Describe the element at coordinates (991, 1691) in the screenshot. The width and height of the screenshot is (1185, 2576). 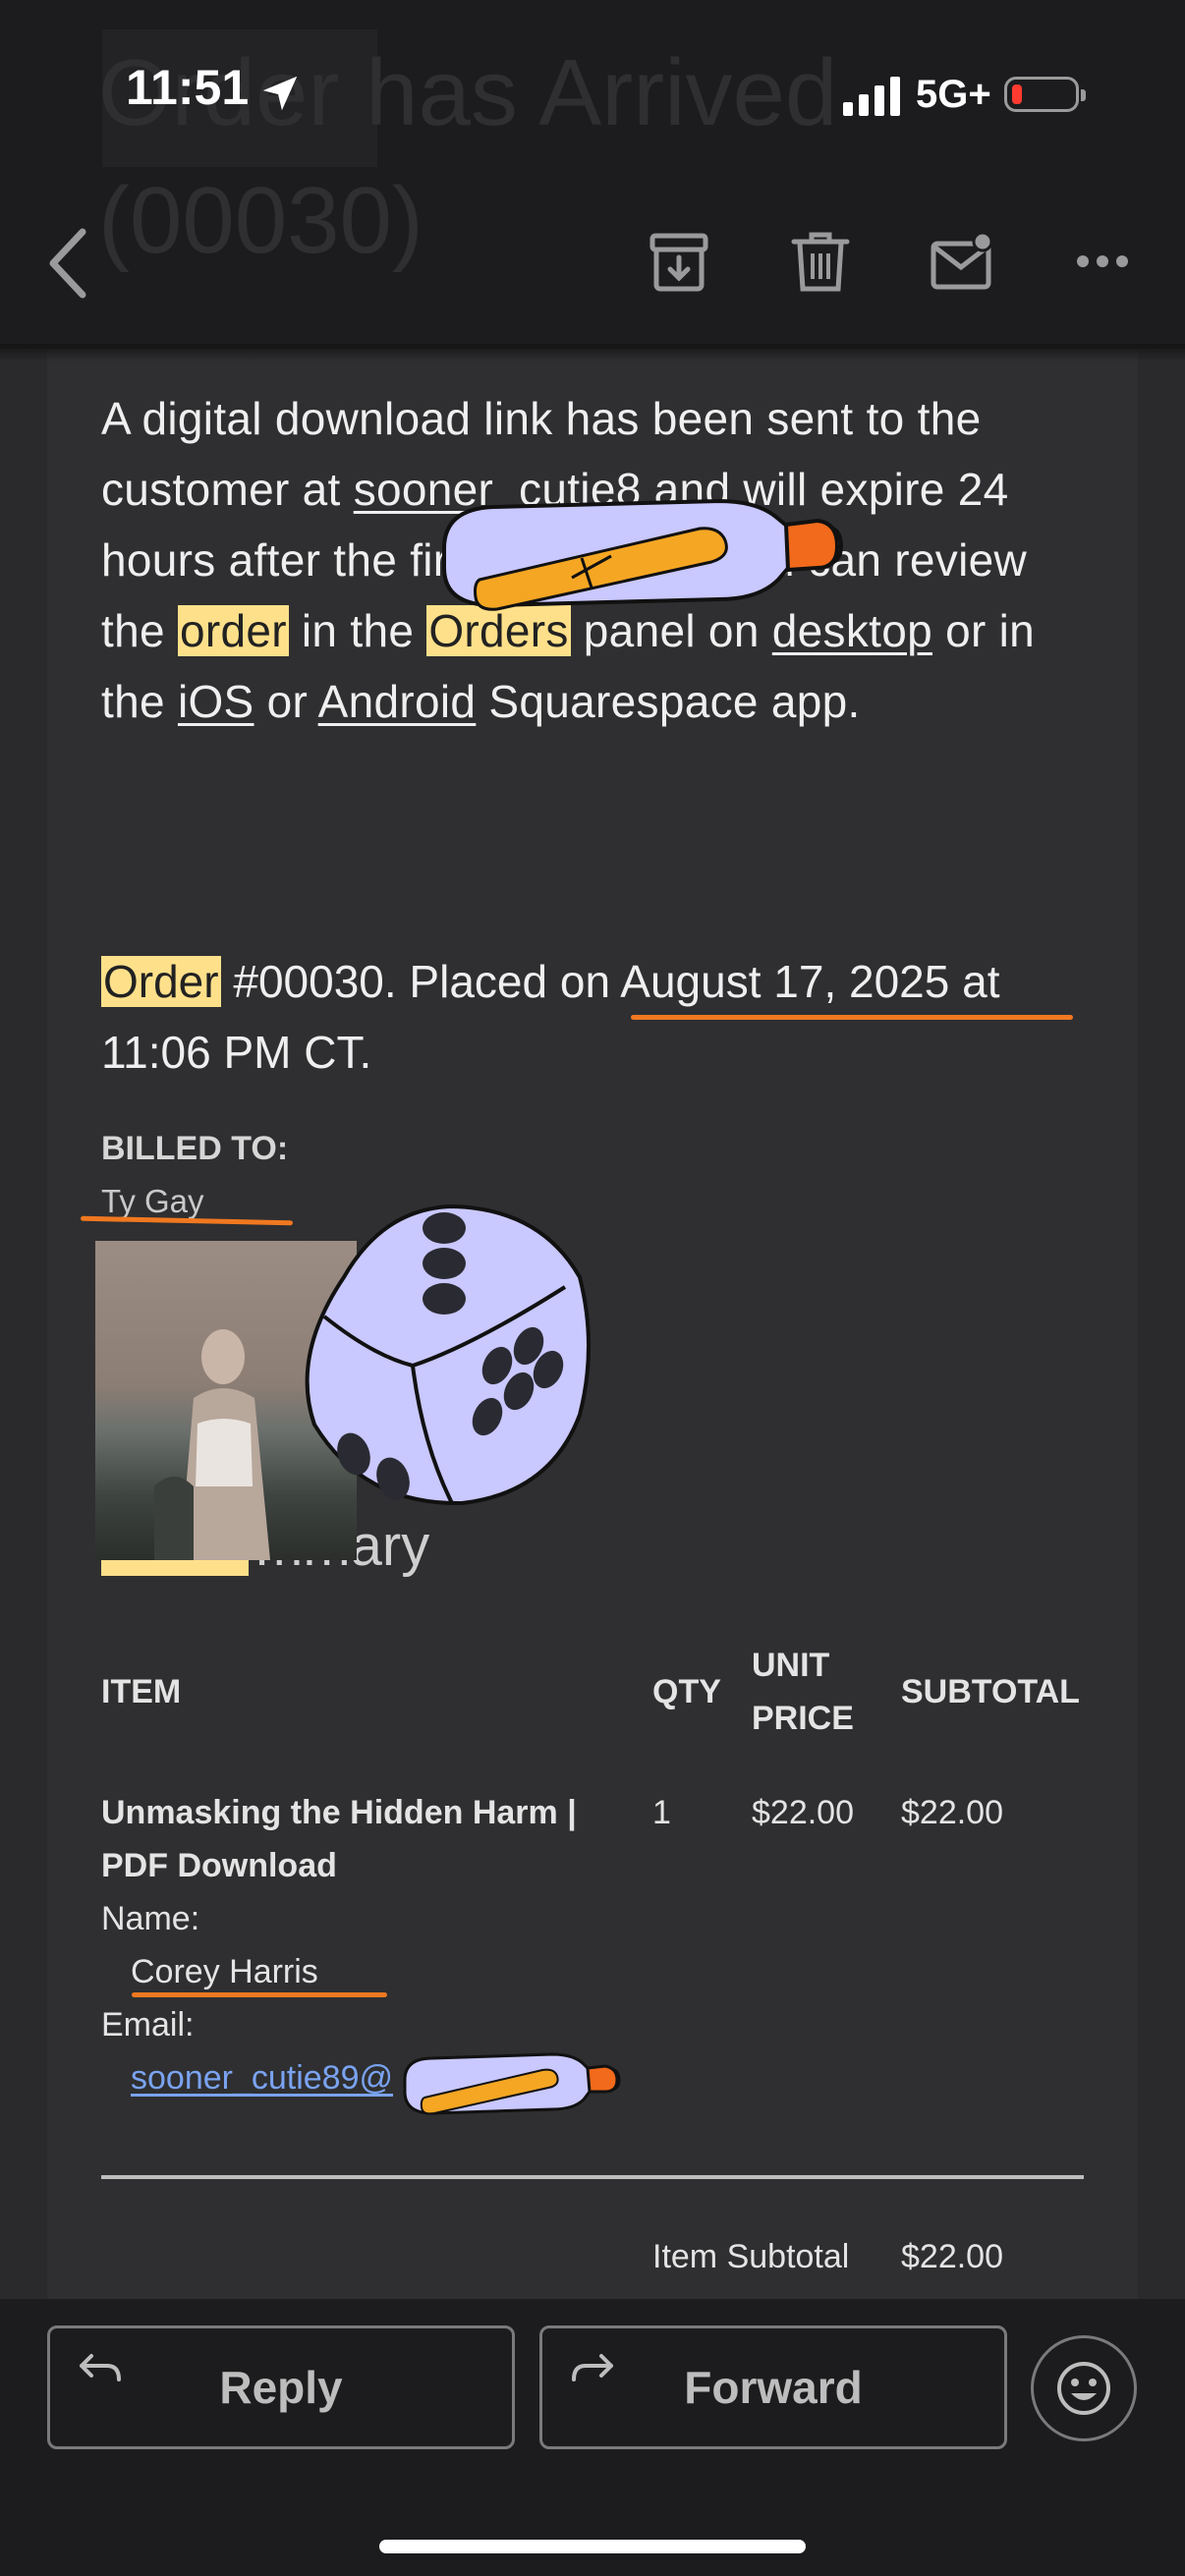
I see `column-header-subtotal: SUBTOTAL` at that location.